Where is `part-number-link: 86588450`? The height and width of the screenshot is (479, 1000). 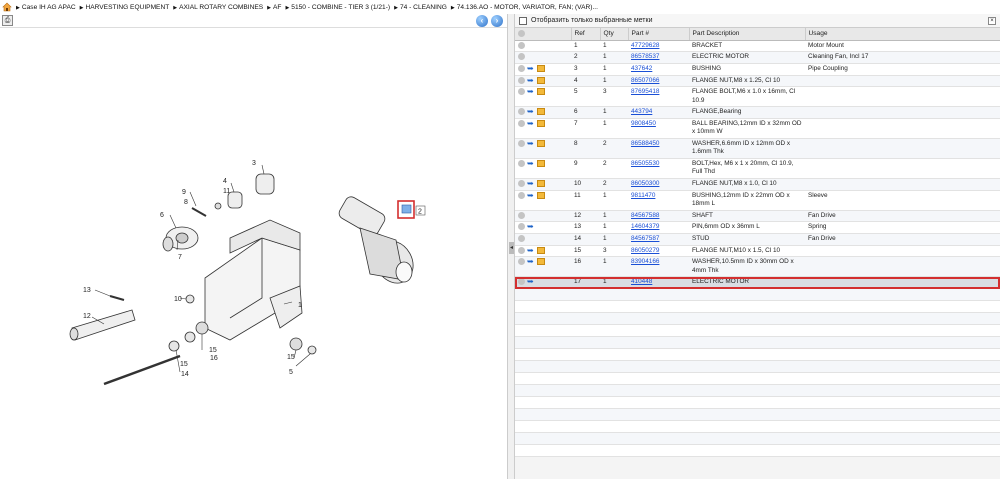 part-number-link: 86588450 is located at coordinates (645, 143).